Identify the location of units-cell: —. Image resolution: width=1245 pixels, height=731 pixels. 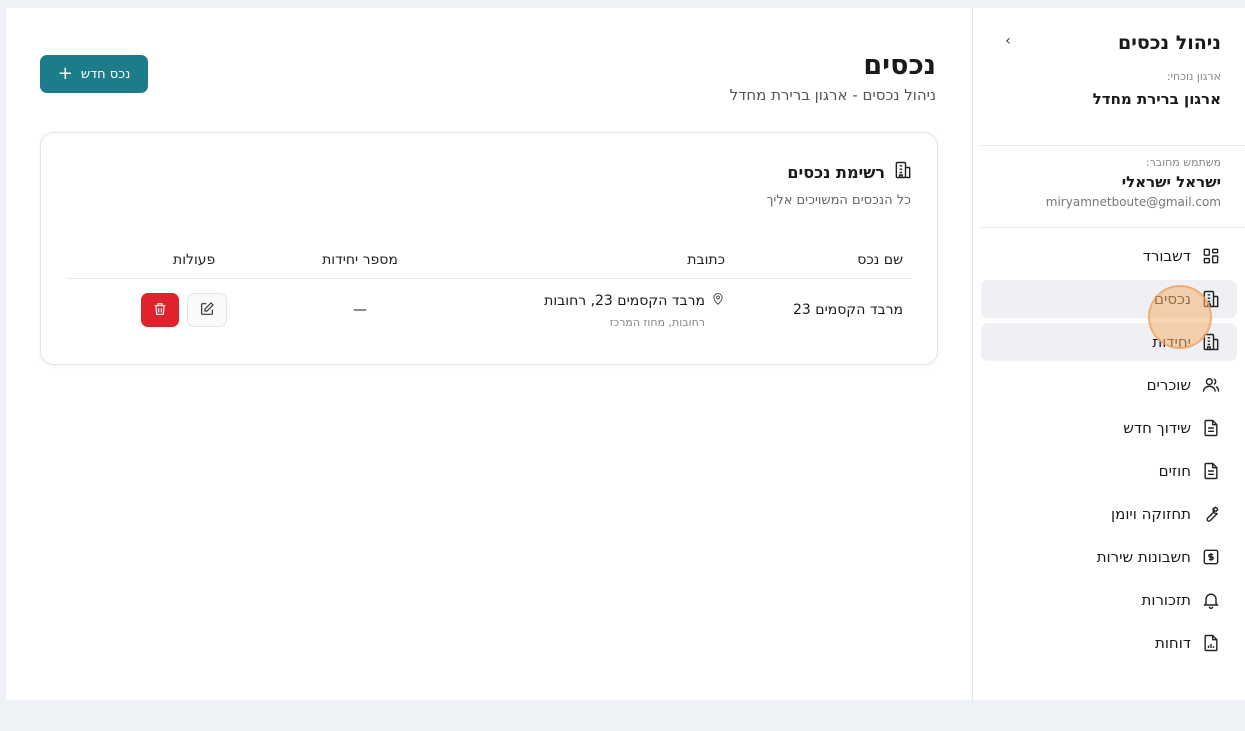
(360, 310).